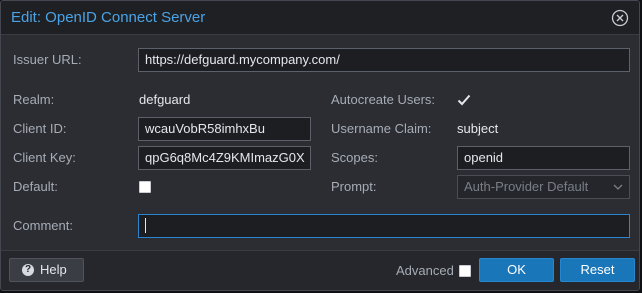 The image size is (642, 293). I want to click on default-checkbox, so click(145, 187).